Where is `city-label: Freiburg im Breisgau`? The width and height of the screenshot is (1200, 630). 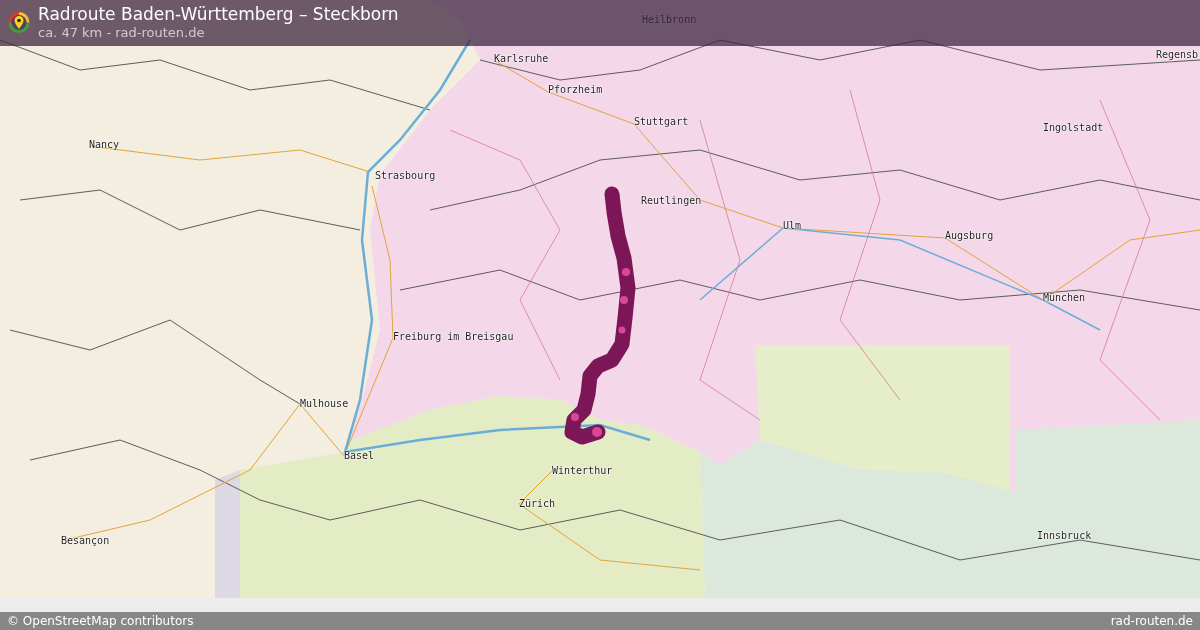
city-label: Freiburg im Breisgau is located at coordinates (453, 337).